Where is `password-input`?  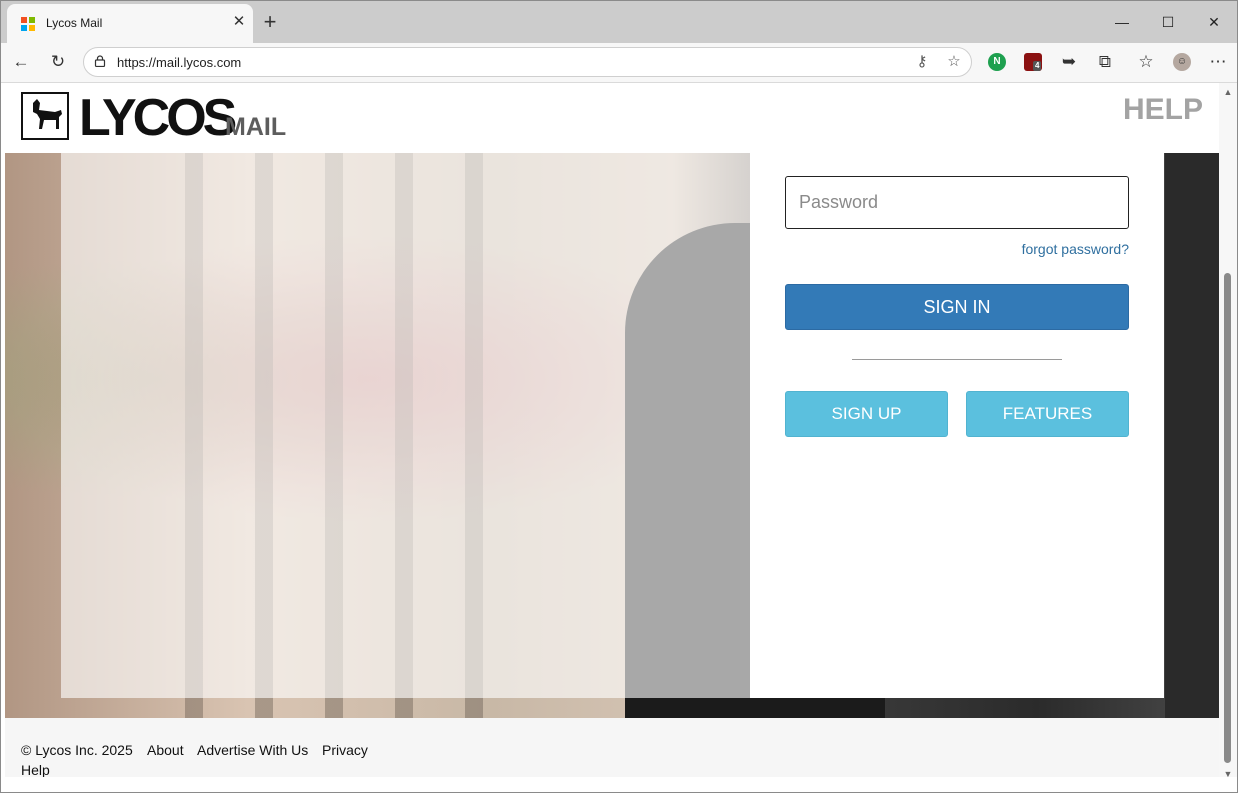 password-input is located at coordinates (957, 202).